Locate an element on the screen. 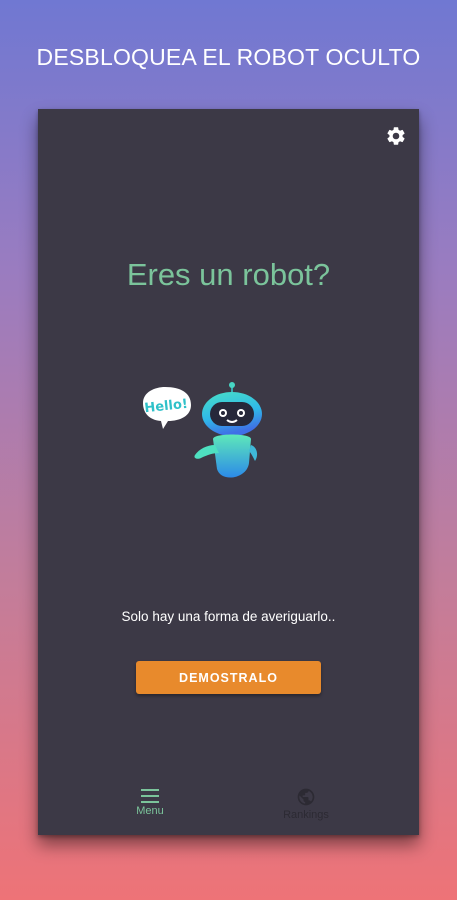 The width and height of the screenshot is (457, 900). bottom-navigation: Menu Rankings is located at coordinates (228, 809).